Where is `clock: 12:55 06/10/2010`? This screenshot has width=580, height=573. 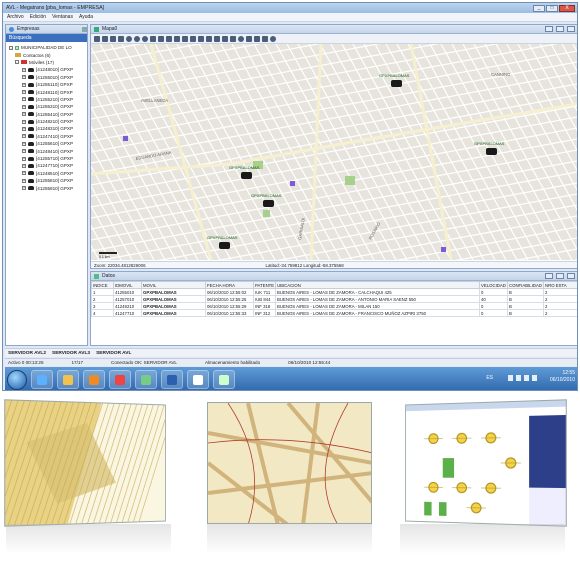 clock: 12:55 06/10/2010 is located at coordinates (562, 377).